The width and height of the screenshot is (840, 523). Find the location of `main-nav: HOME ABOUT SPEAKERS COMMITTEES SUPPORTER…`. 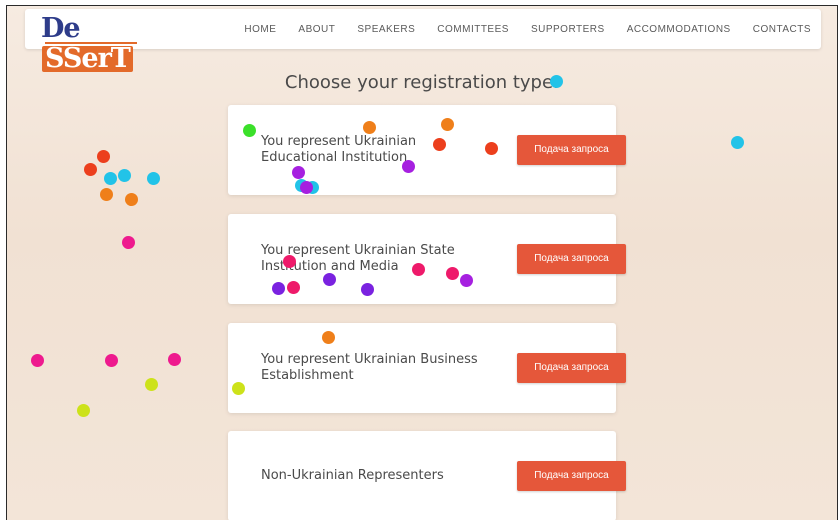

main-nav: HOME ABOUT SPEAKERS COMMITTEES SUPPORTER… is located at coordinates (516, 29).